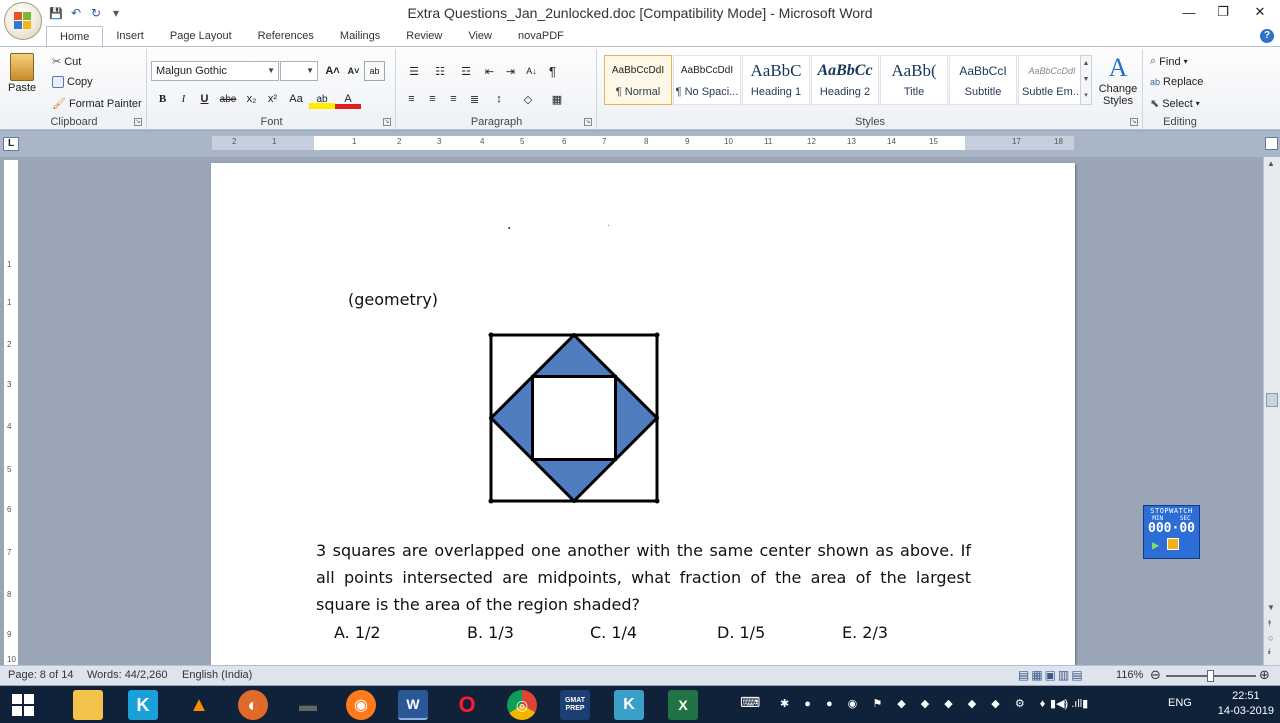  What do you see at coordinates (629, 705) in the screenshot?
I see `app-k2-icon: K` at bounding box center [629, 705].